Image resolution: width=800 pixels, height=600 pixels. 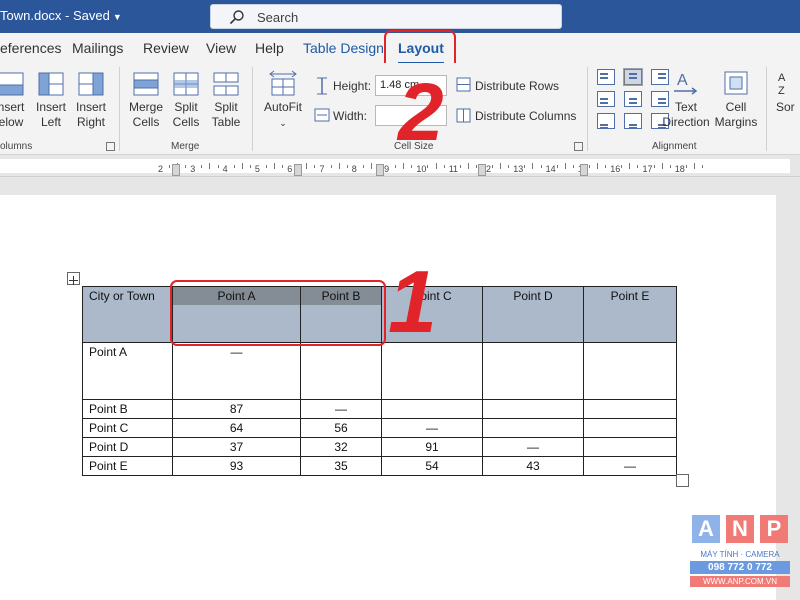 I want to click on distribute-rows-button: Distribute Rows, so click(x=517, y=86).